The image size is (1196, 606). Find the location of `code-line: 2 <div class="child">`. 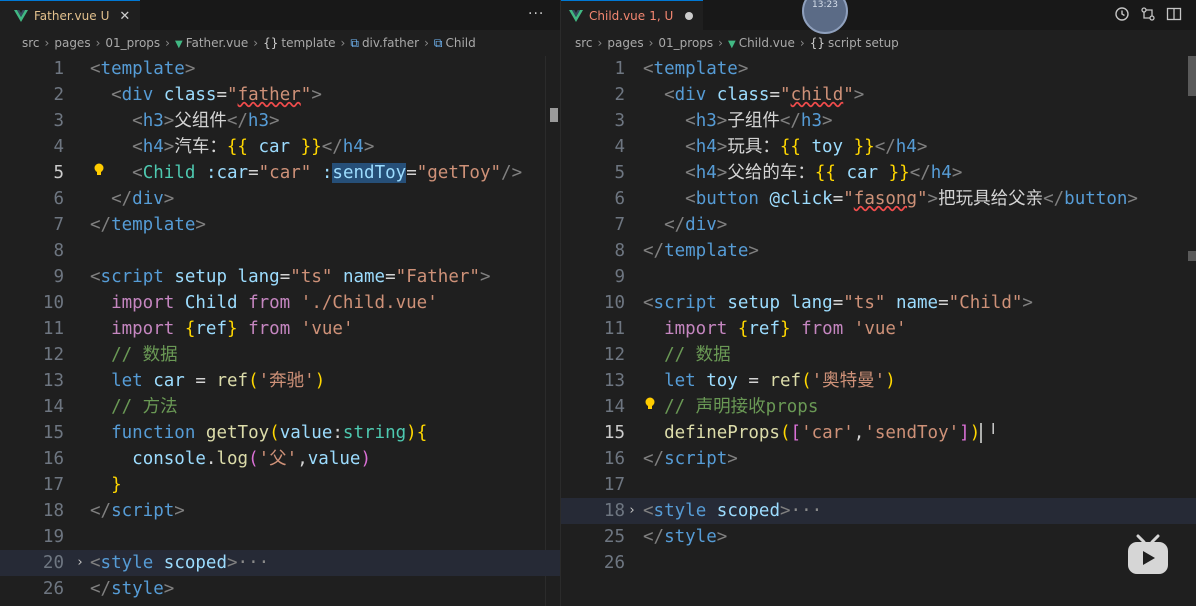

code-line: 2 <div class="child"> is located at coordinates (878, 95).